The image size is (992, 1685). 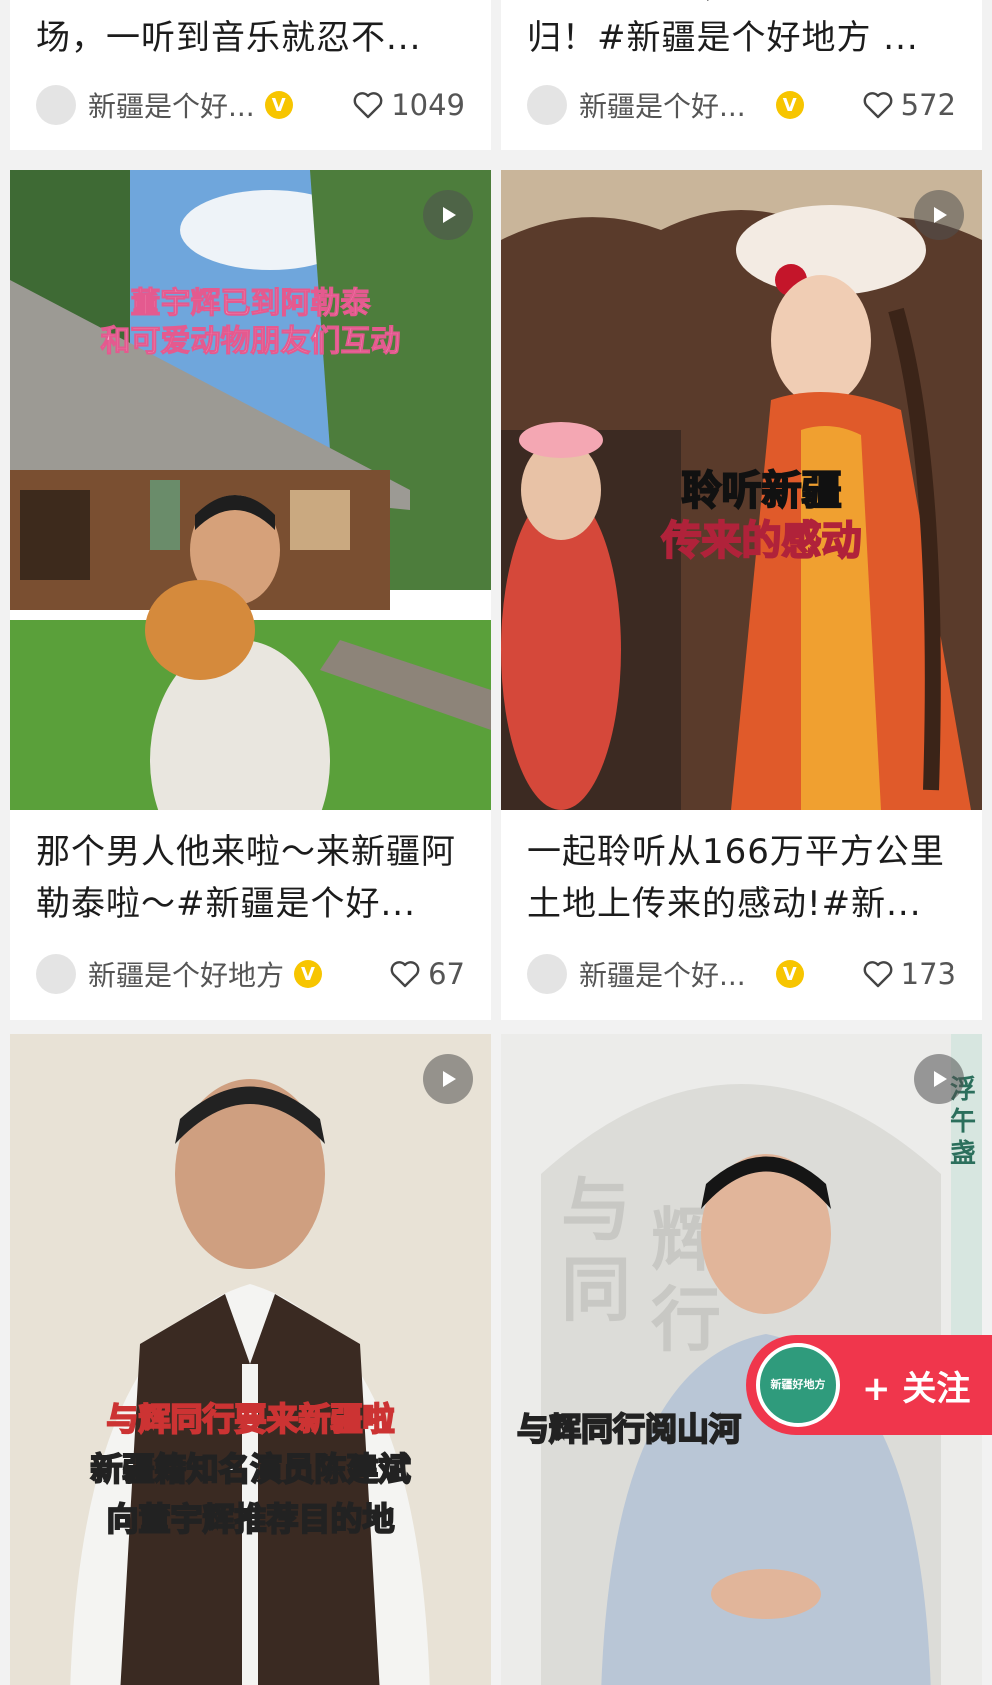 I want to click on svg-text: 行, so click(x=686, y=1320).